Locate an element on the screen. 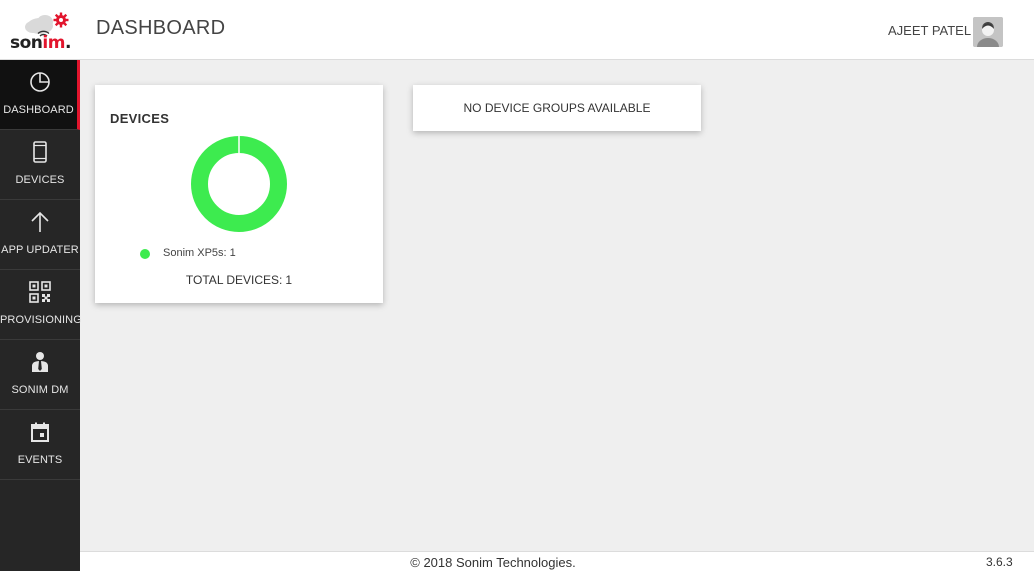 Image resolution: width=1034 pixels, height=571 pixels. sidebar-item-label: APP UPDATER is located at coordinates (40, 250).